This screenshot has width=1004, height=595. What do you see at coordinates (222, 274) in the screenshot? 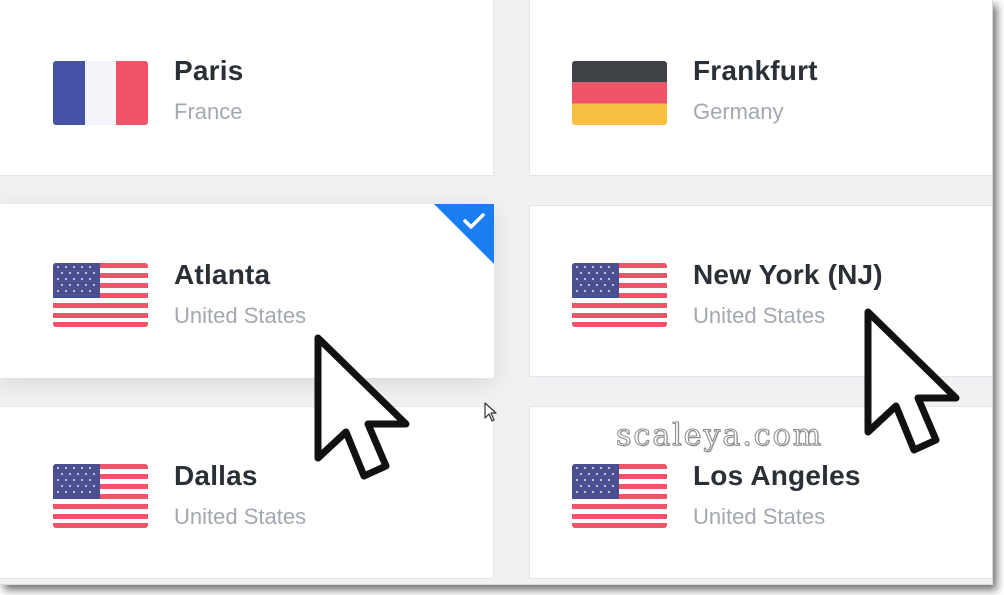
I see `city-name: Atlanta` at bounding box center [222, 274].